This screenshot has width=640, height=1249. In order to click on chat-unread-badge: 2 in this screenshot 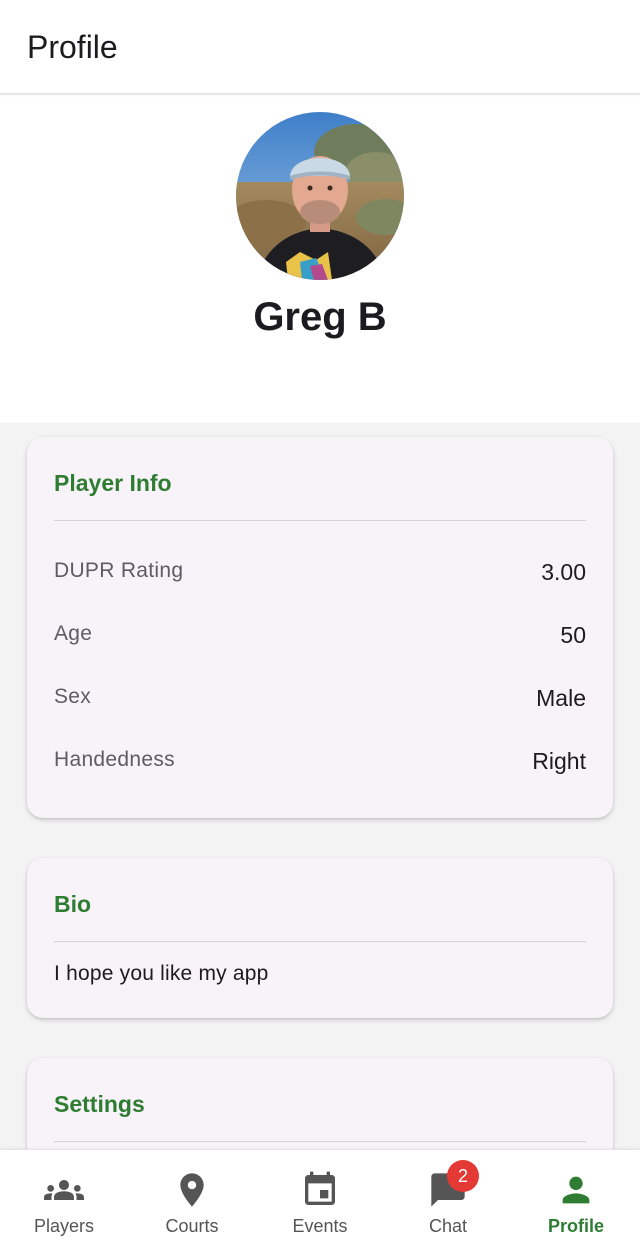, I will do `click(463, 1176)`.